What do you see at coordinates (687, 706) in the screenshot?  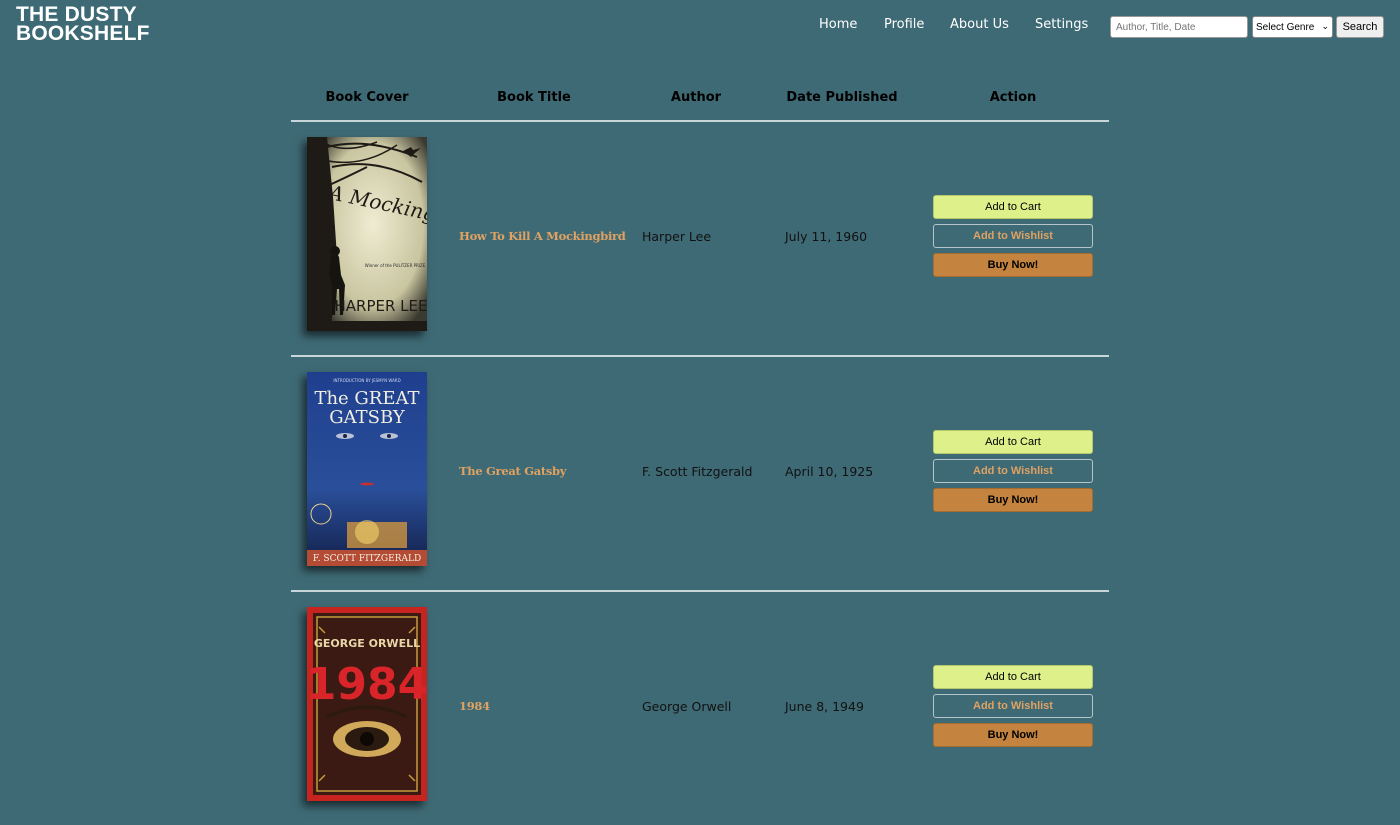 I see `book-author: George Orwell` at bounding box center [687, 706].